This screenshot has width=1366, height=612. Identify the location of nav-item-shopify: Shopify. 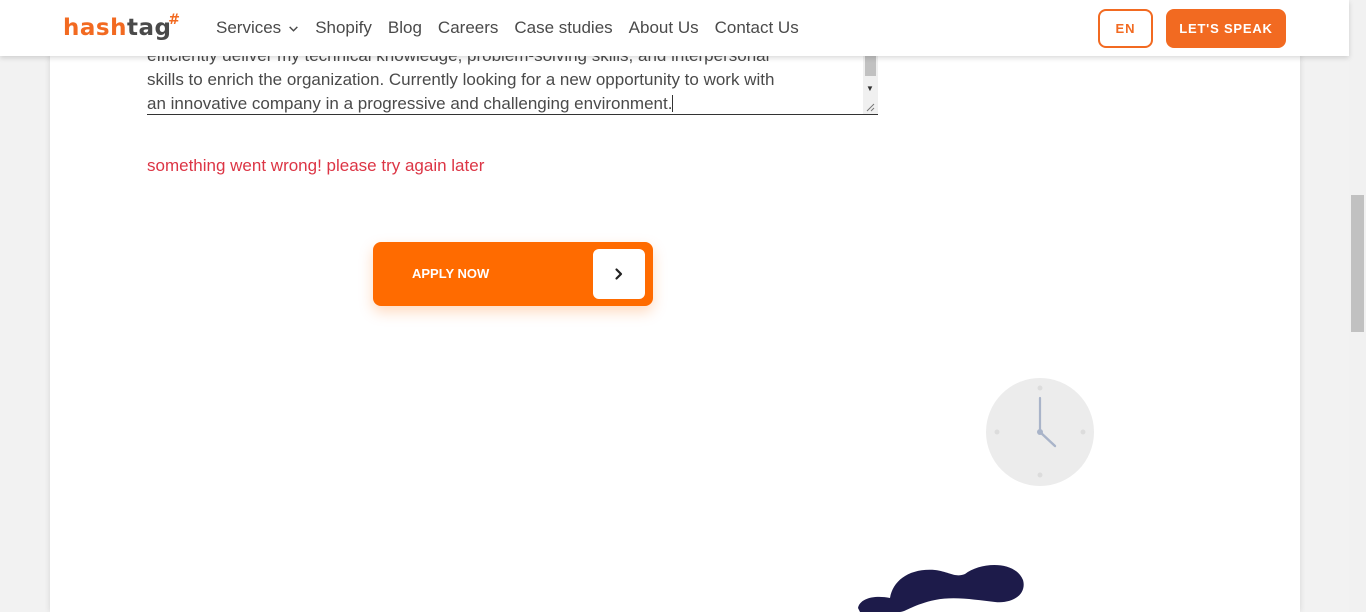
(343, 28).